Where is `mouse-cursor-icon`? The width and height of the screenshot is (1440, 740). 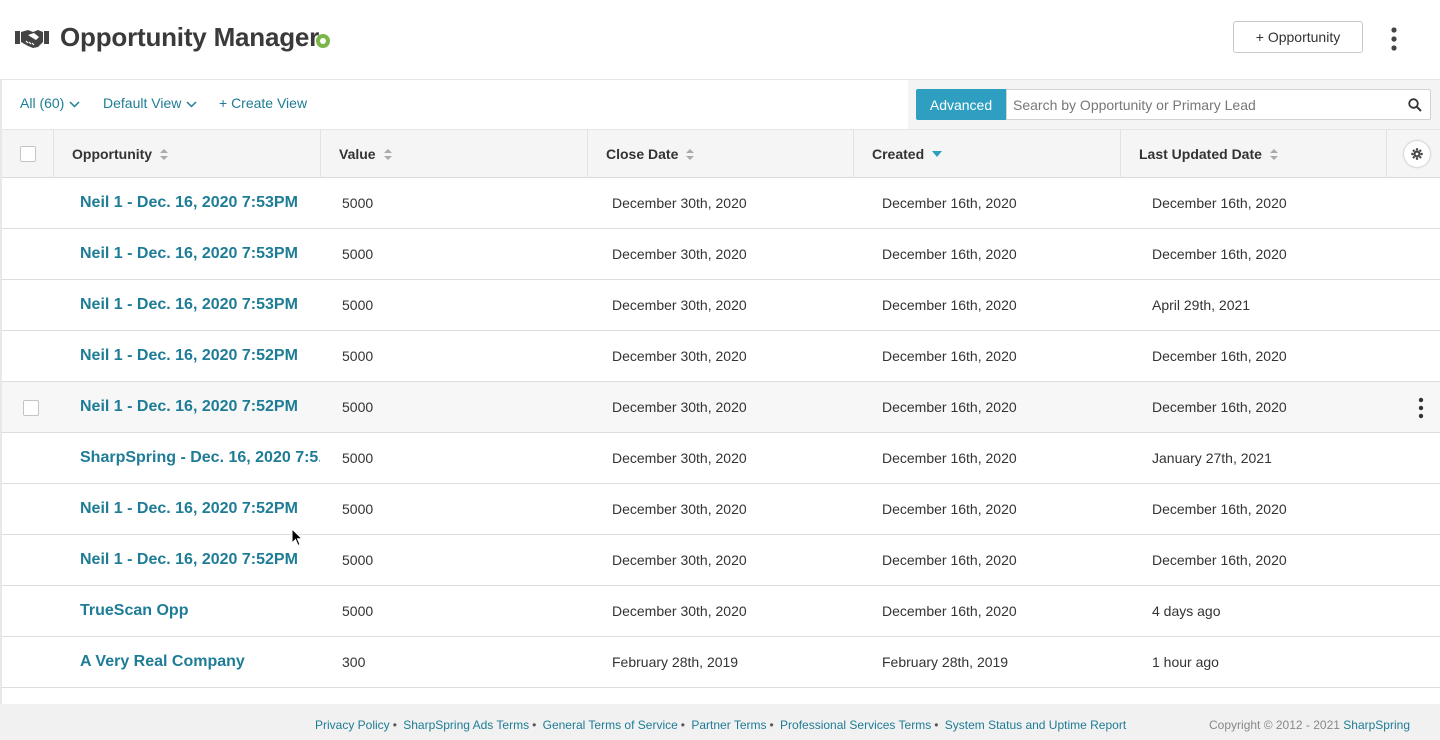
mouse-cursor-icon is located at coordinates (297, 537).